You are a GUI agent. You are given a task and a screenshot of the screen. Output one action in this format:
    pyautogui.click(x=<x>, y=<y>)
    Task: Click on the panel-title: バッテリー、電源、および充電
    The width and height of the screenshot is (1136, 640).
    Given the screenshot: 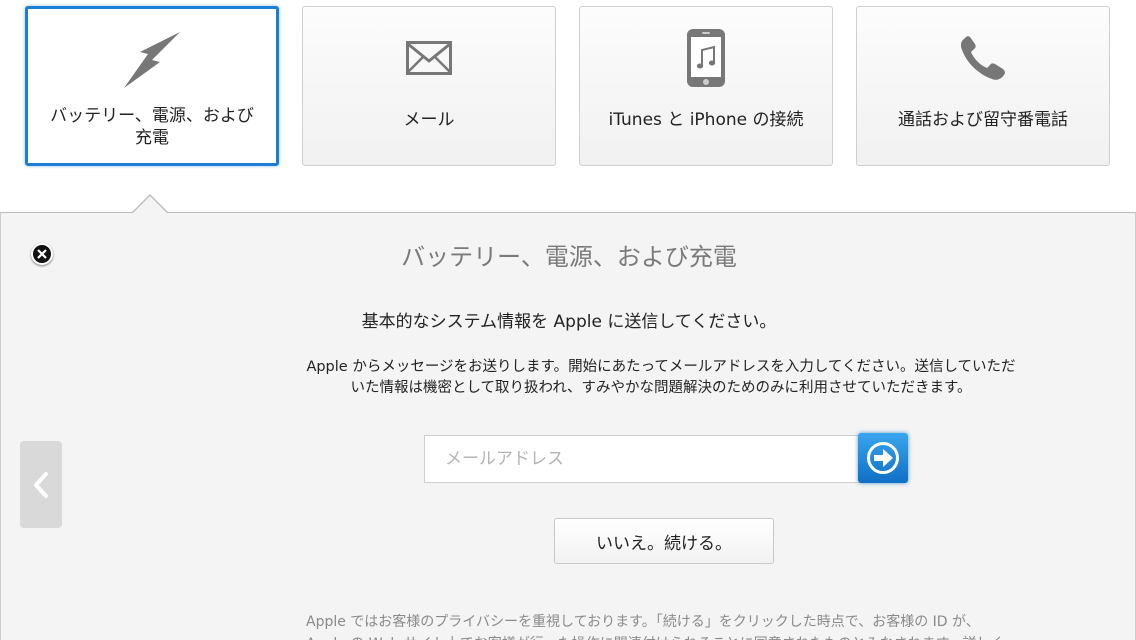 What is the action you would take?
    pyautogui.click(x=569, y=257)
    